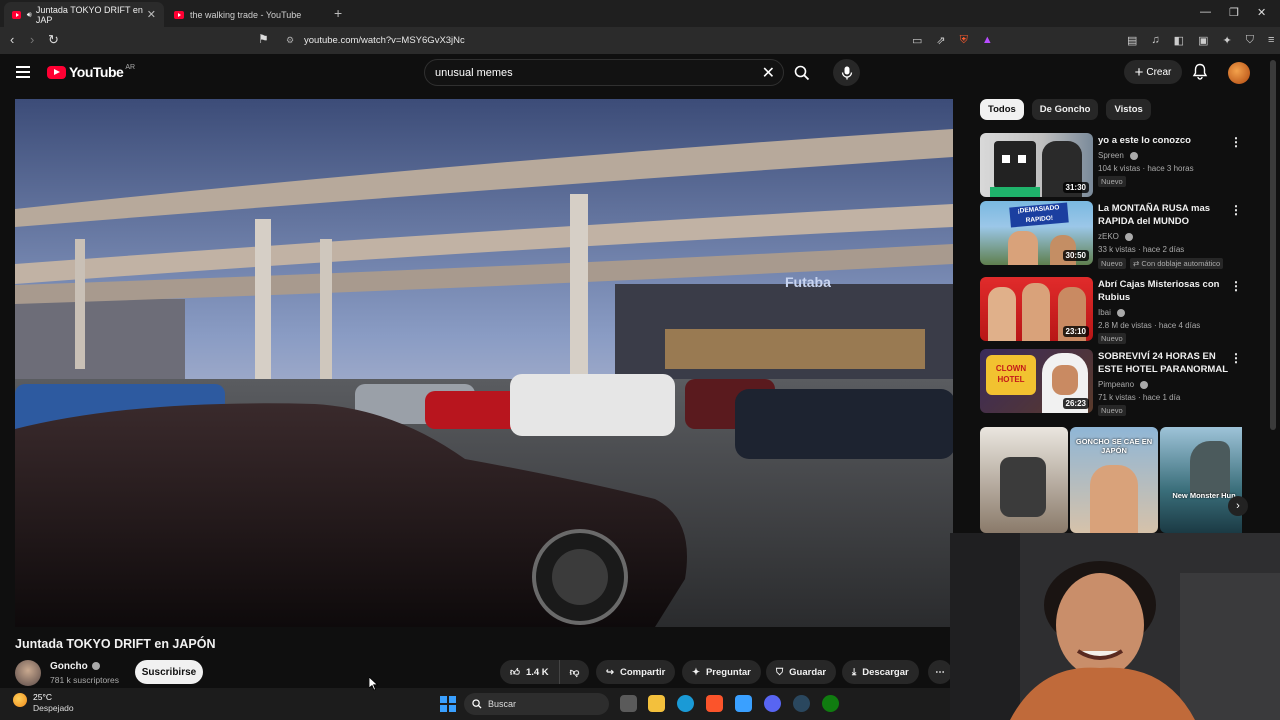 The height and width of the screenshot is (720, 1280). Describe the element at coordinates (263, 39) in the screenshot. I see `bookmark-icon: ⚑` at that location.